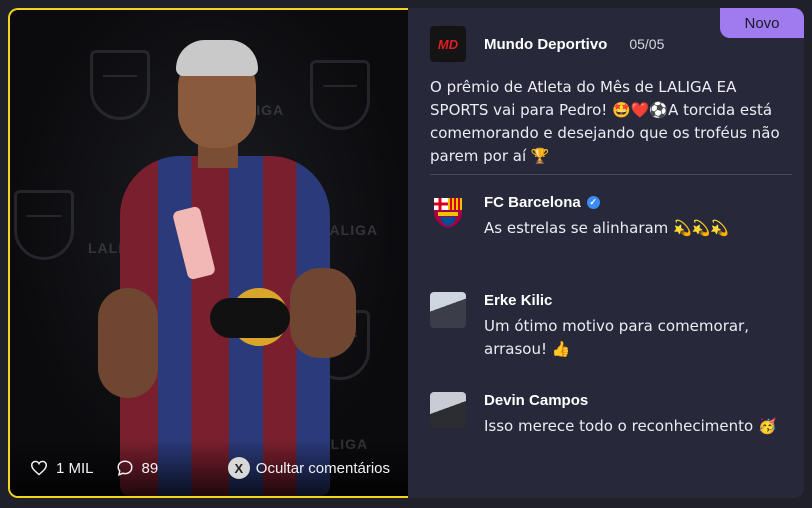  Describe the element at coordinates (448, 44) in the screenshot. I see `mundo-deportivo-logo-icon: MD` at that location.